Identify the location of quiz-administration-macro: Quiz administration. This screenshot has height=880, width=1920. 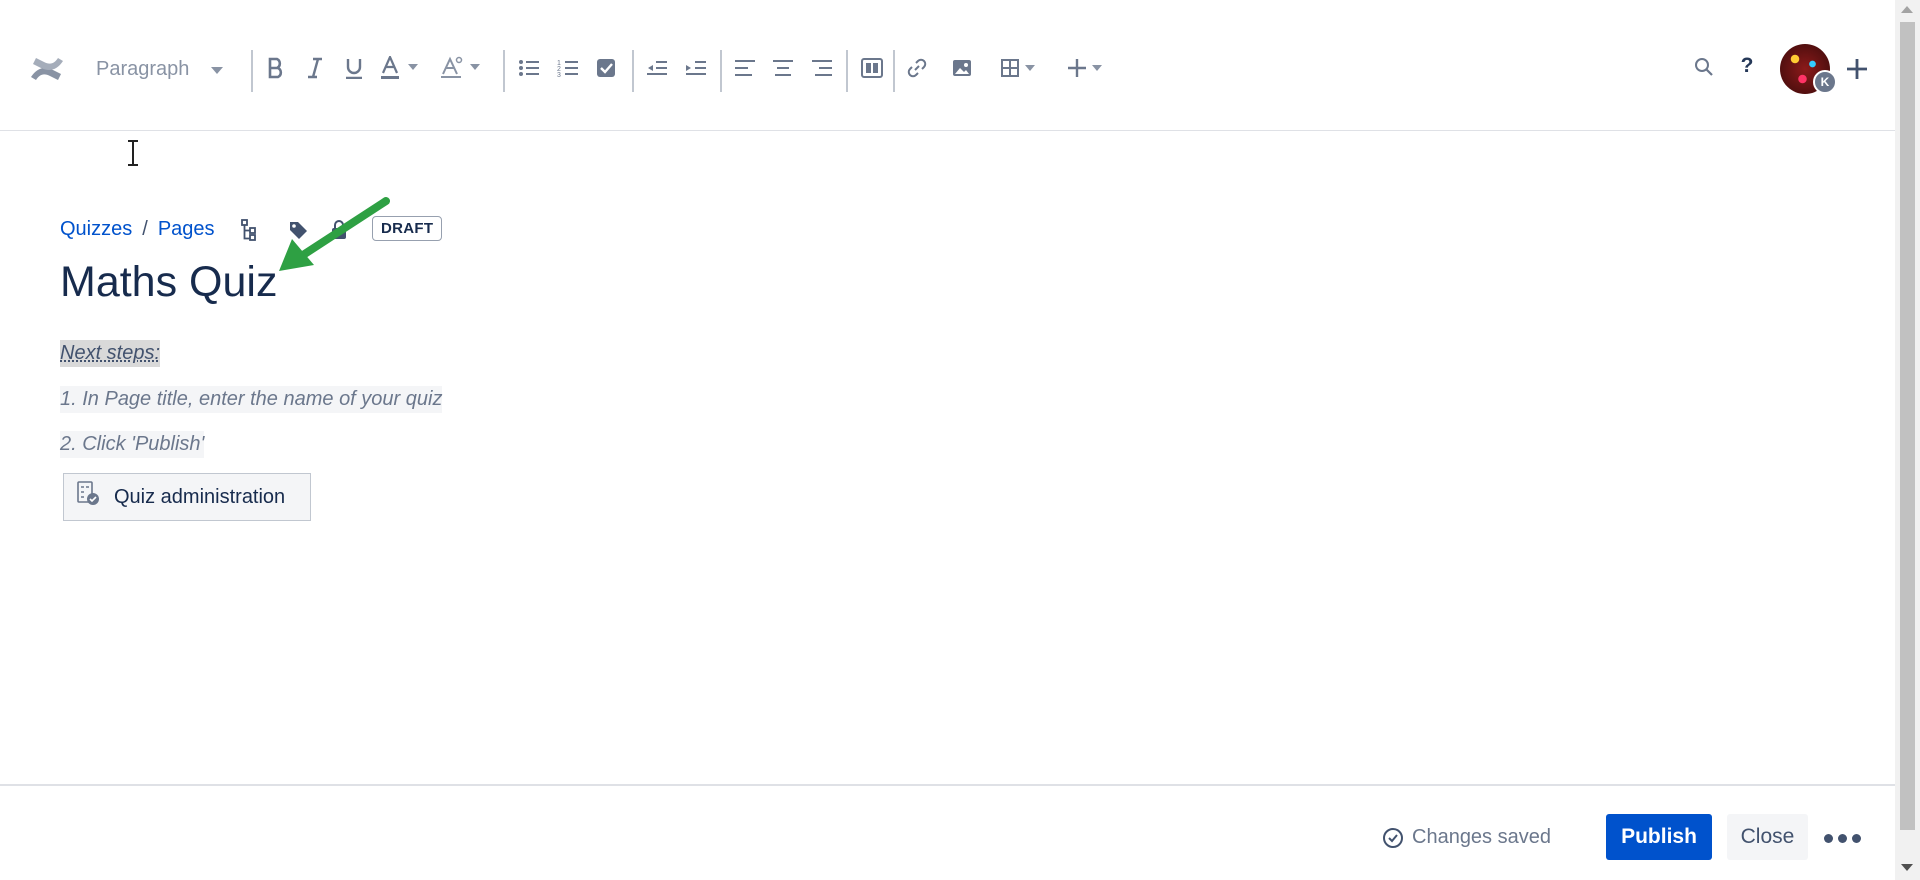
(187, 497).